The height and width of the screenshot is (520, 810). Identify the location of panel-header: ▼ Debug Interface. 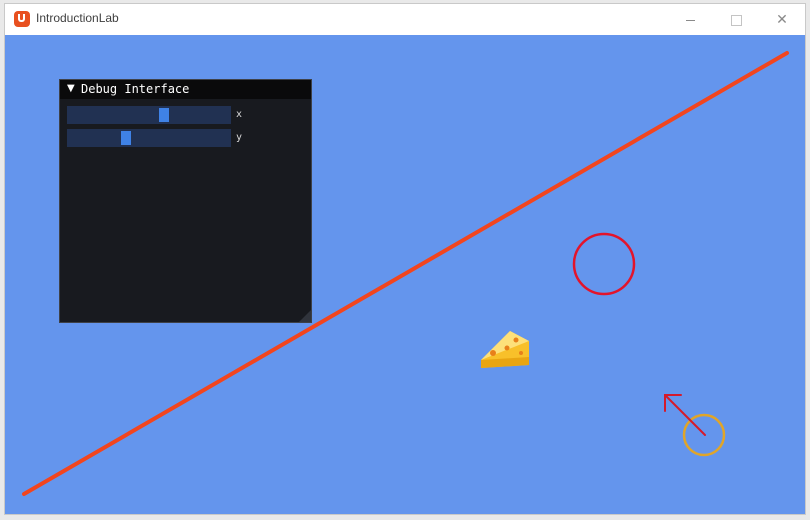
(185, 89).